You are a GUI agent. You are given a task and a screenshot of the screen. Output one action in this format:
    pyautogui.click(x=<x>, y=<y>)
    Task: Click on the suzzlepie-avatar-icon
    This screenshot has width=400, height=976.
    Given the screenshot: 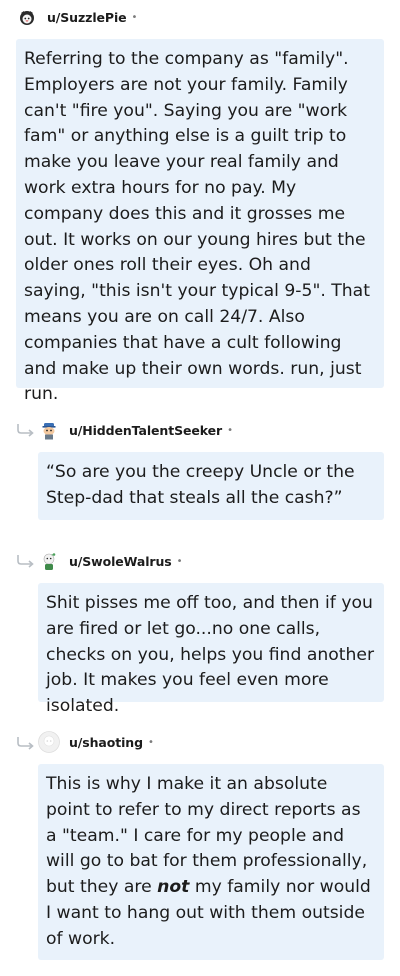 What is the action you would take?
    pyautogui.click(x=27, y=17)
    